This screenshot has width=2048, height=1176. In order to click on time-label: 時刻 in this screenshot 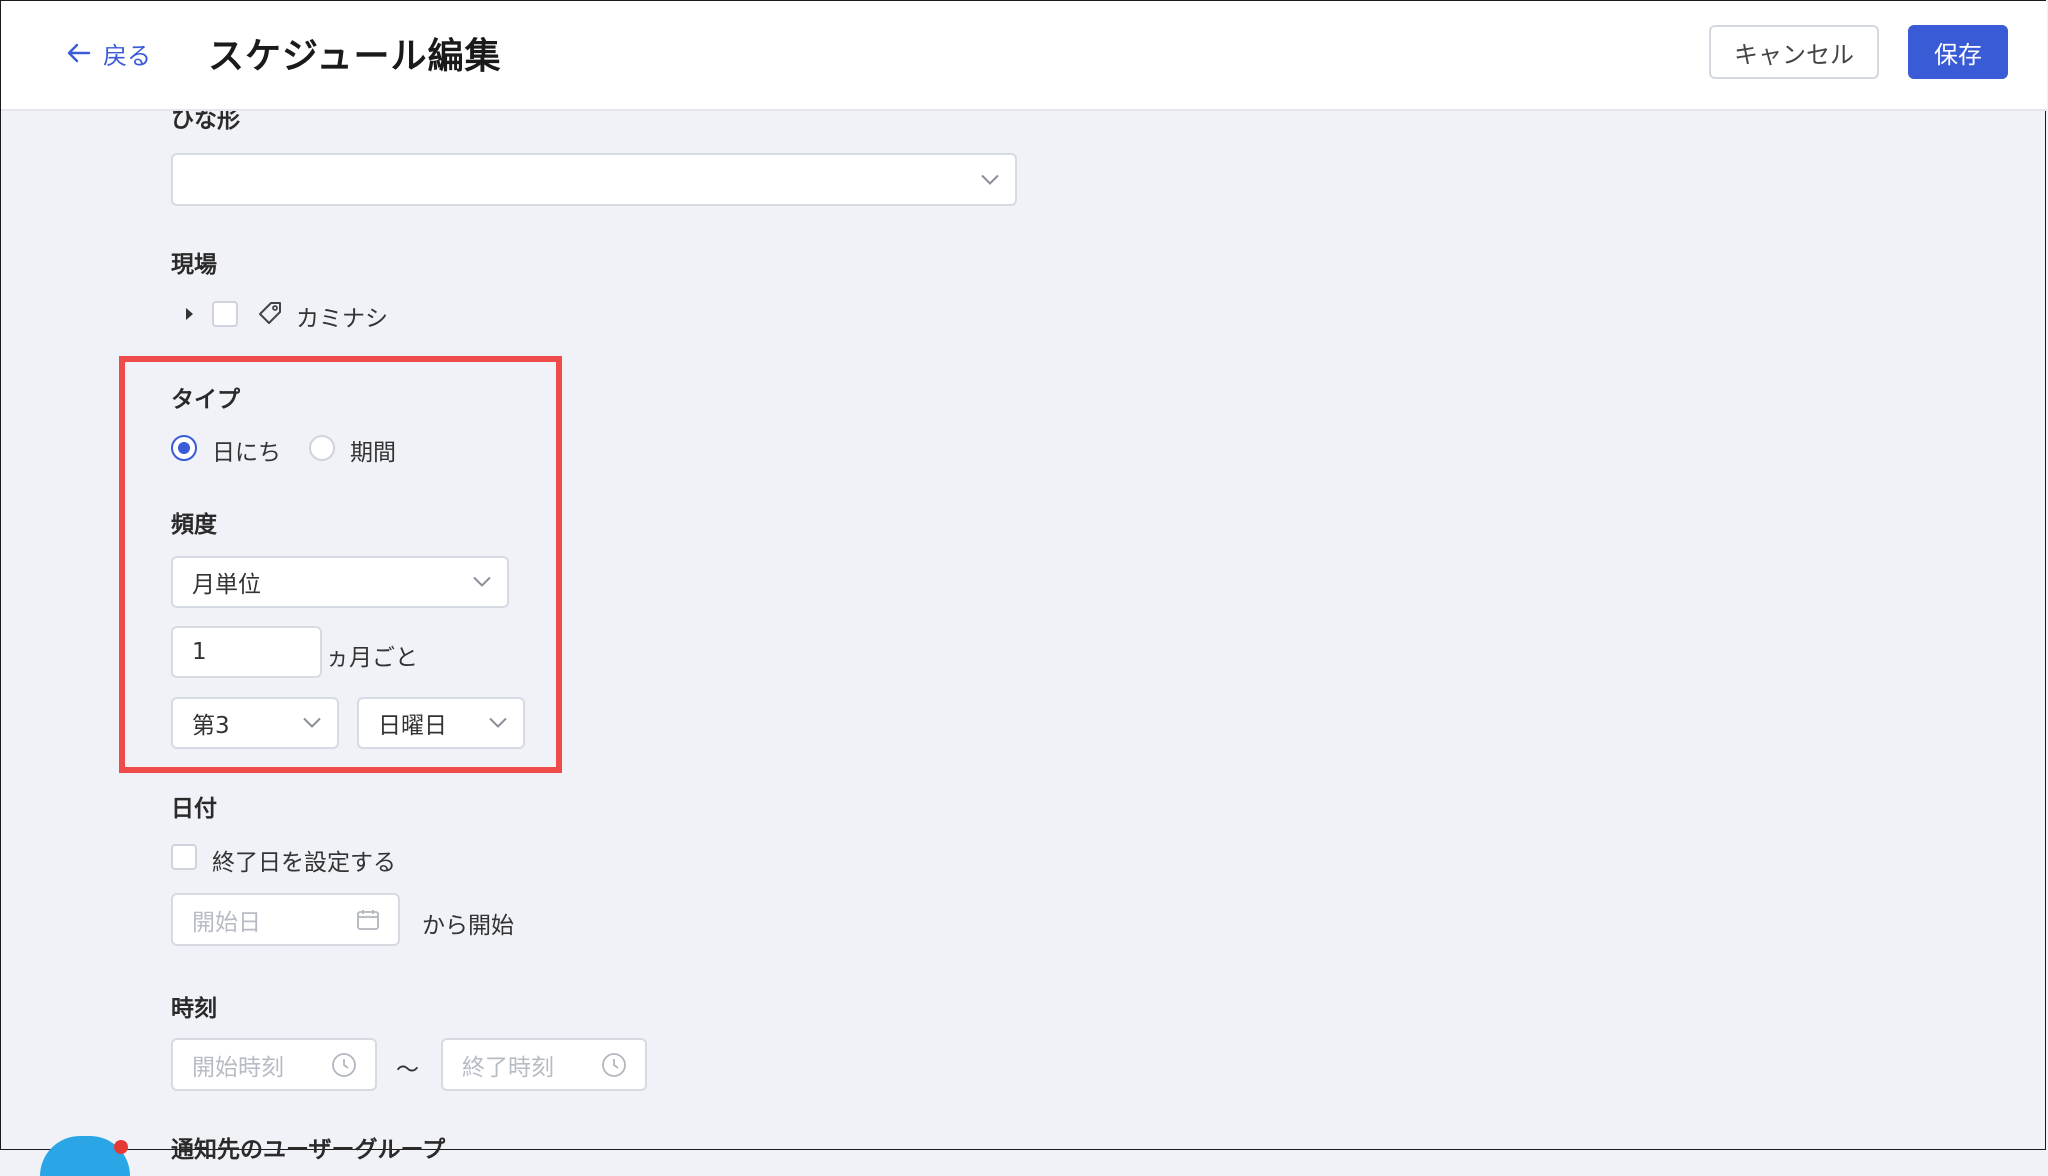, I will do `click(194, 1009)`.